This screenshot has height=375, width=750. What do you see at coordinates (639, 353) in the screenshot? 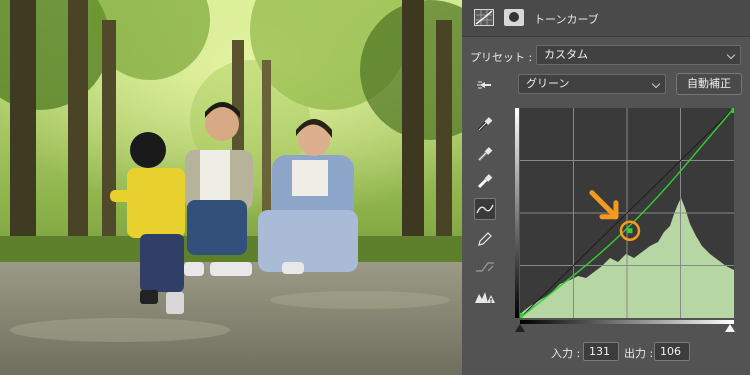
I see `output-label: 出力 :` at bounding box center [639, 353].